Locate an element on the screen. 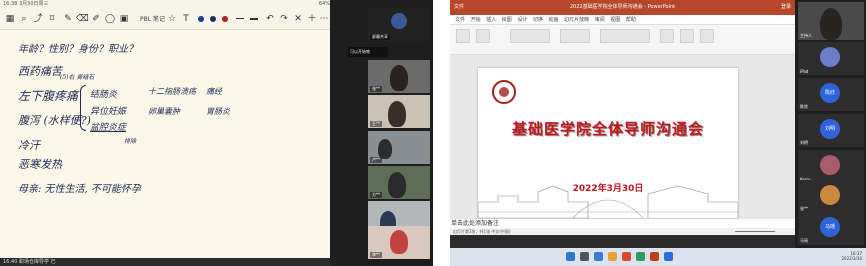  participant-tile: 屏幕共享 is located at coordinates (399, 24).